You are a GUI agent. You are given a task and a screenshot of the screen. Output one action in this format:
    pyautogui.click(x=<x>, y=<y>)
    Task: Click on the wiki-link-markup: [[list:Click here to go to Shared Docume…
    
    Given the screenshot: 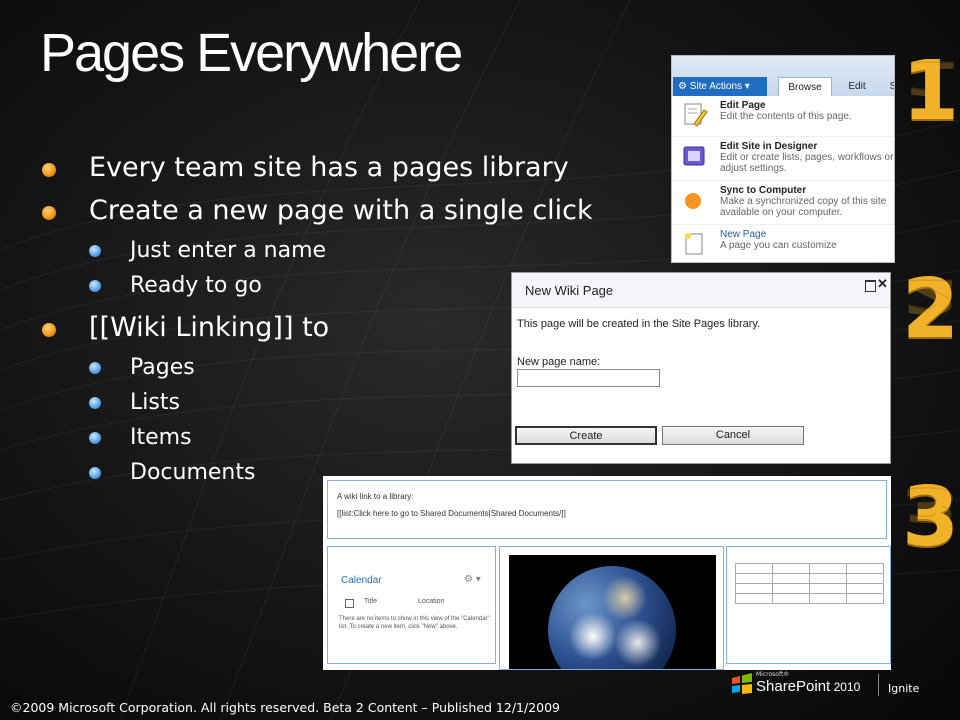 What is the action you would take?
    pyautogui.click(x=451, y=513)
    